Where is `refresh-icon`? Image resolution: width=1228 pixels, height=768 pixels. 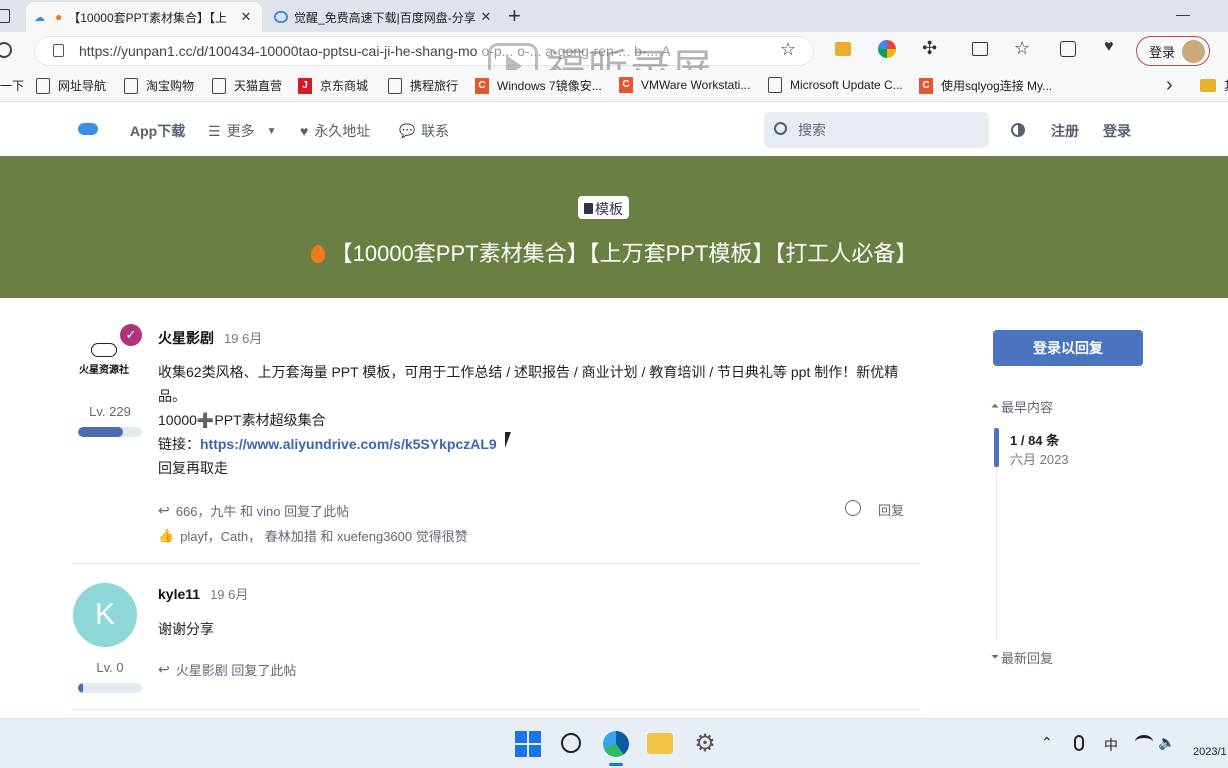 refresh-icon is located at coordinates (6, 50).